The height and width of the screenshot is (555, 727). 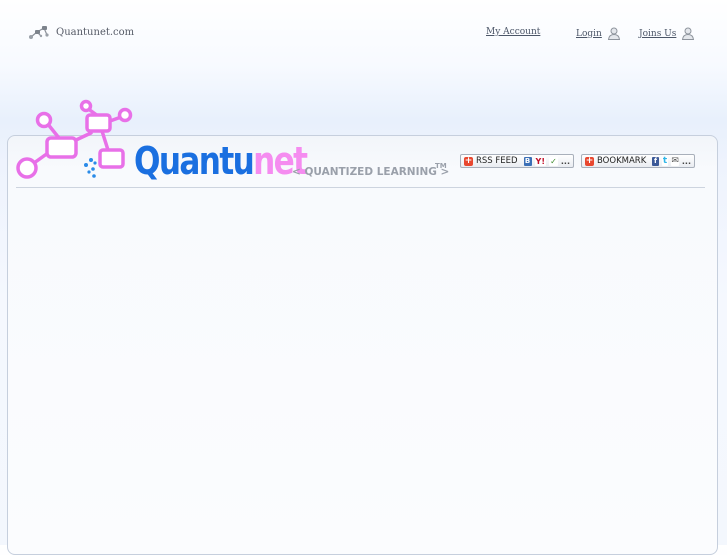 I want to click on brand-name-part1: Quantu, so click(x=194, y=161).